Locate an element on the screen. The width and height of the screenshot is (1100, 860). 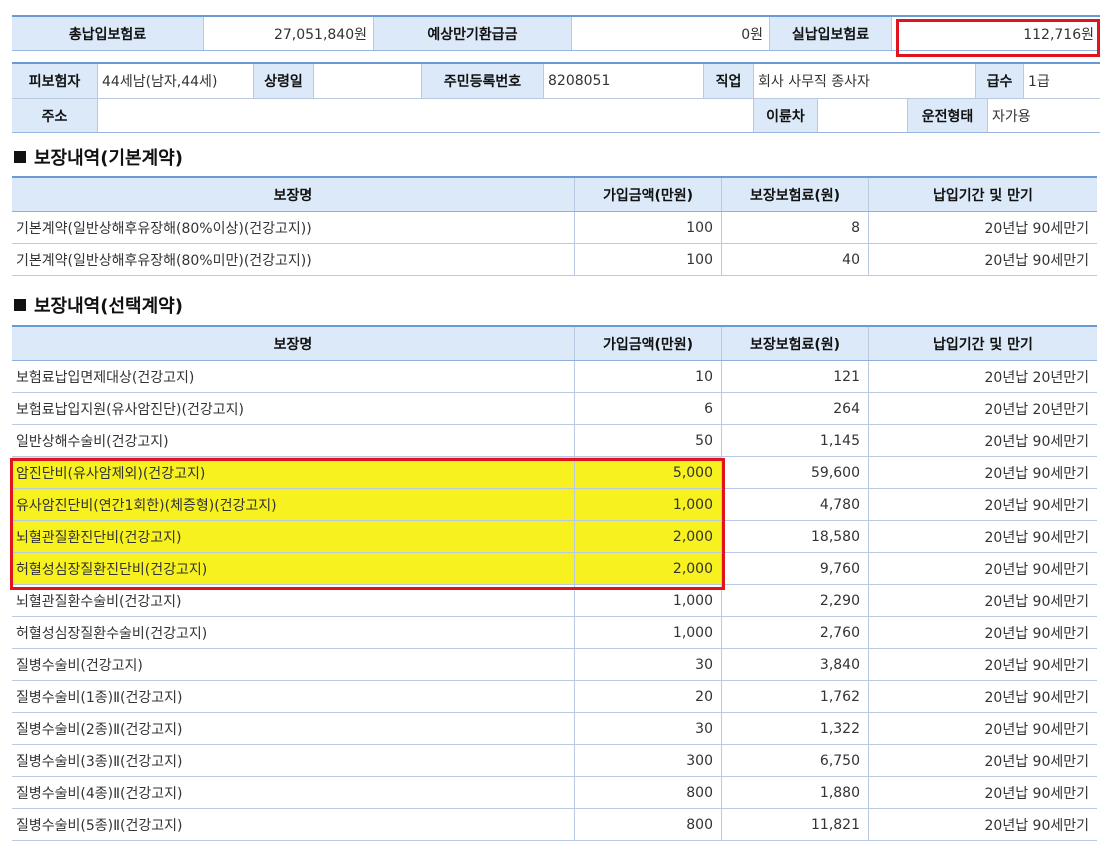
table-row: 보험료납입지원(유사암진단)(건강고지) 6 264 20년납 20년만기 is located at coordinates (554, 409).